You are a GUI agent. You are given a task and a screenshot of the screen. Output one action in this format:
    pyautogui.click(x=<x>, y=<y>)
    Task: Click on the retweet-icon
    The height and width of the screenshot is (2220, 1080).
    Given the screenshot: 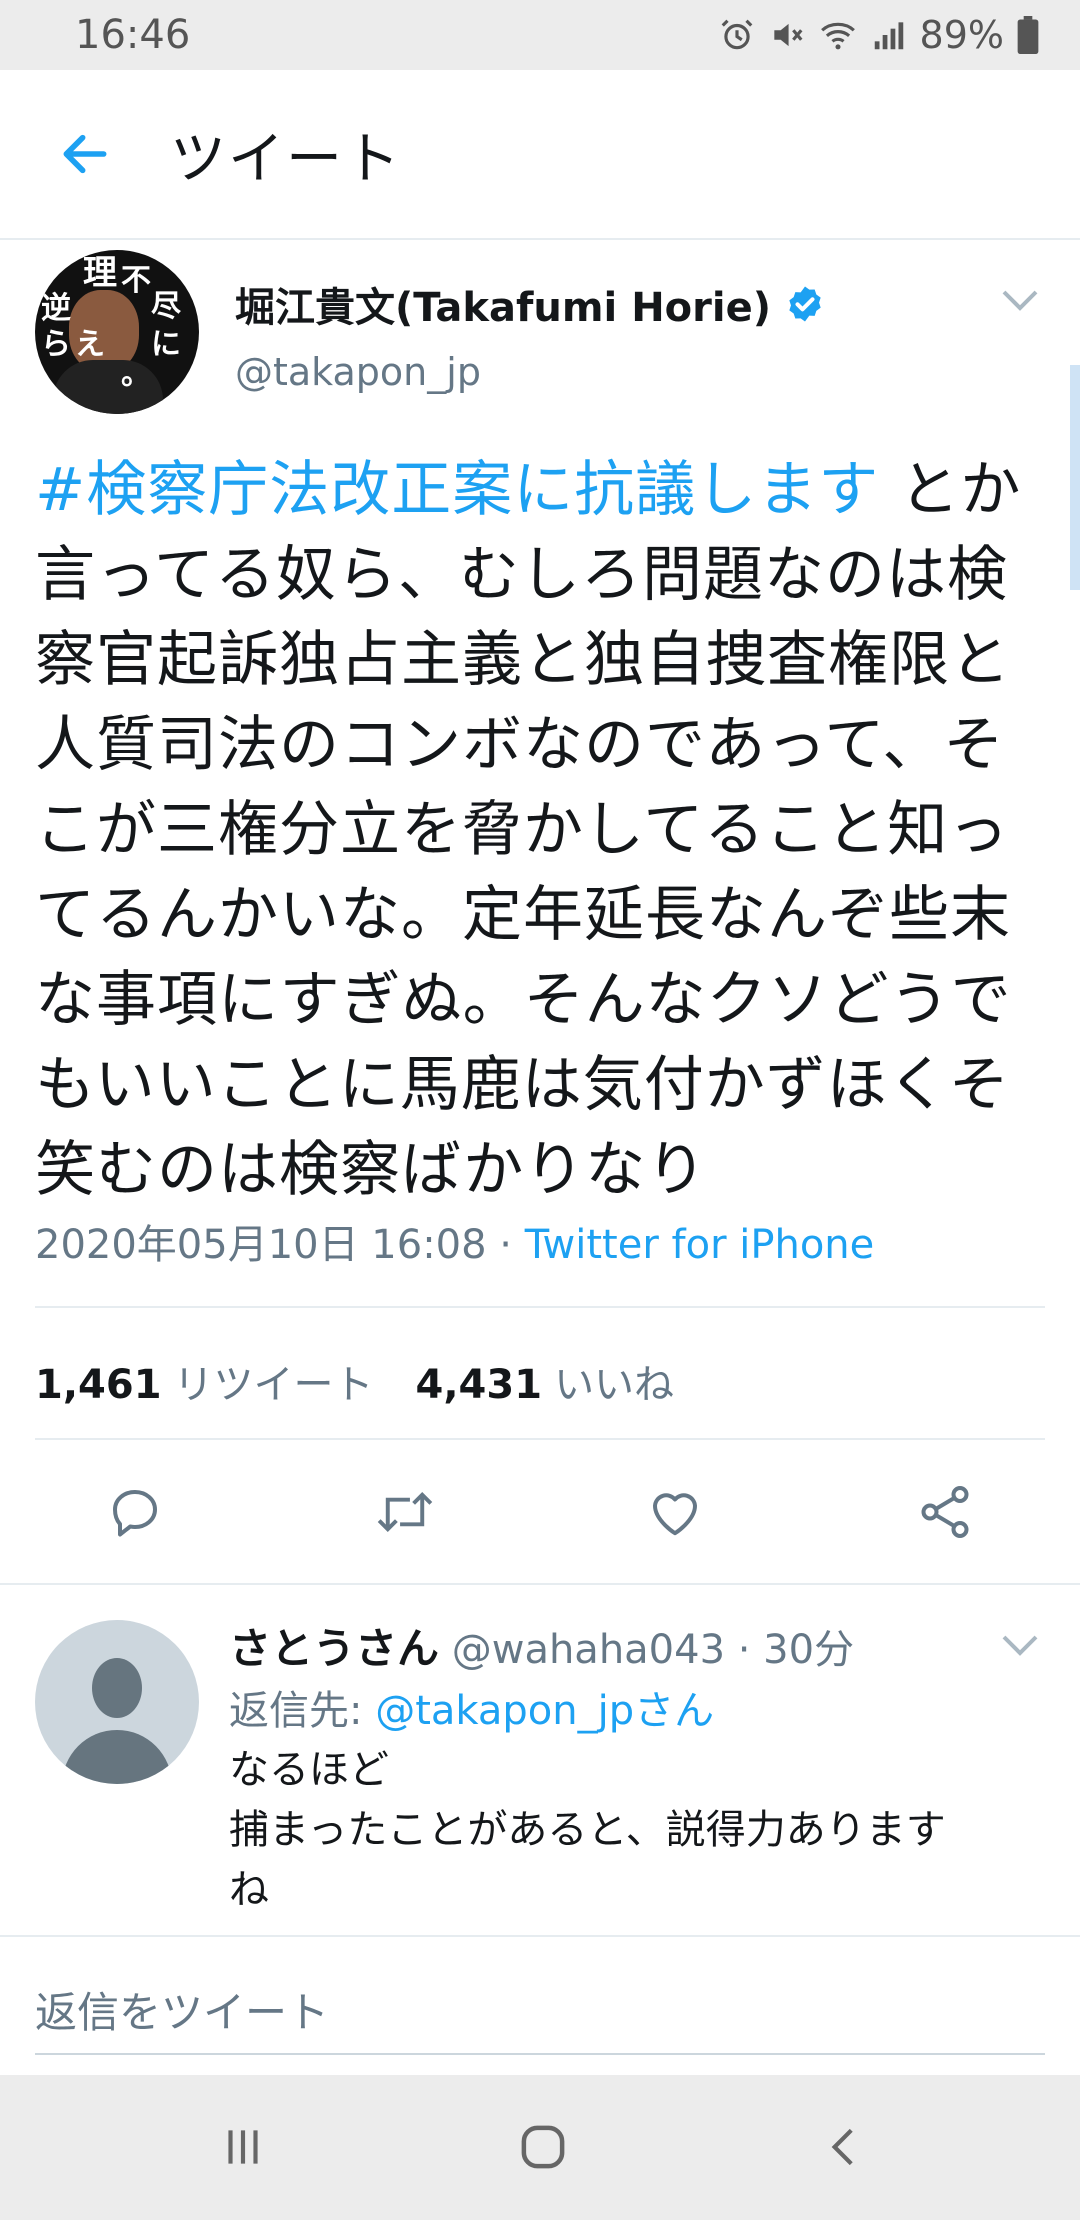 What is the action you would take?
    pyautogui.click(x=405, y=1512)
    